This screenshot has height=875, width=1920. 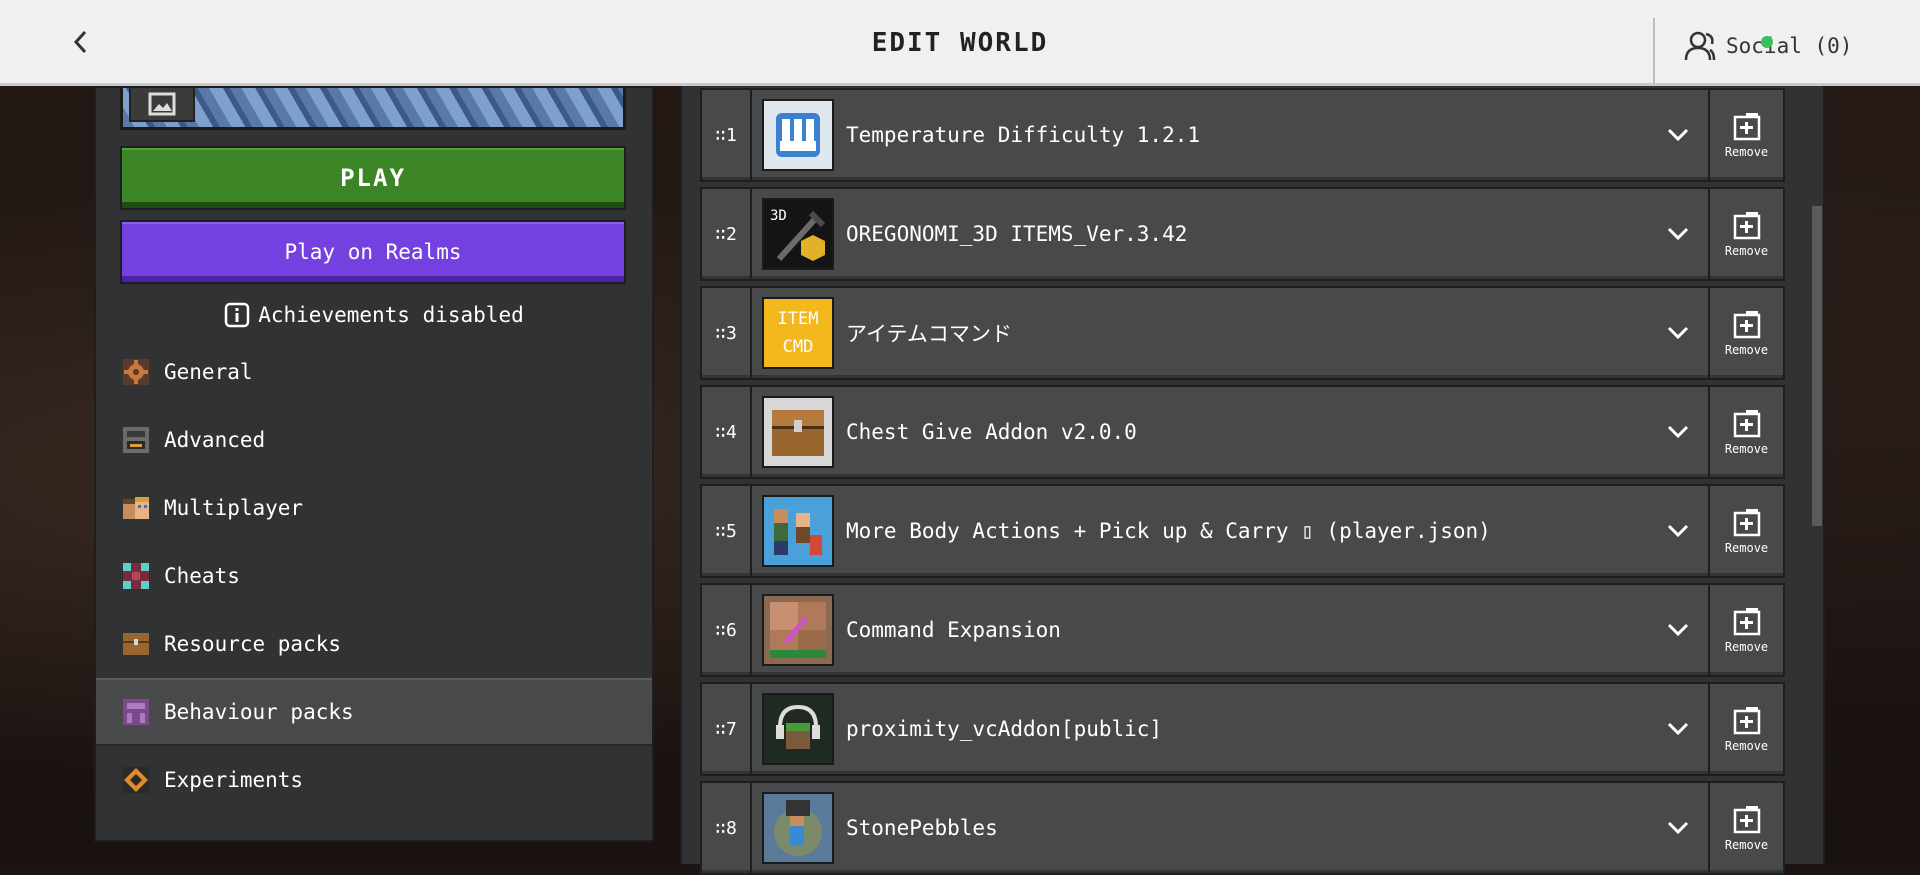 What do you see at coordinates (374, 712) in the screenshot?
I see `nav-item-behaviour-packs: Behaviour packs` at bounding box center [374, 712].